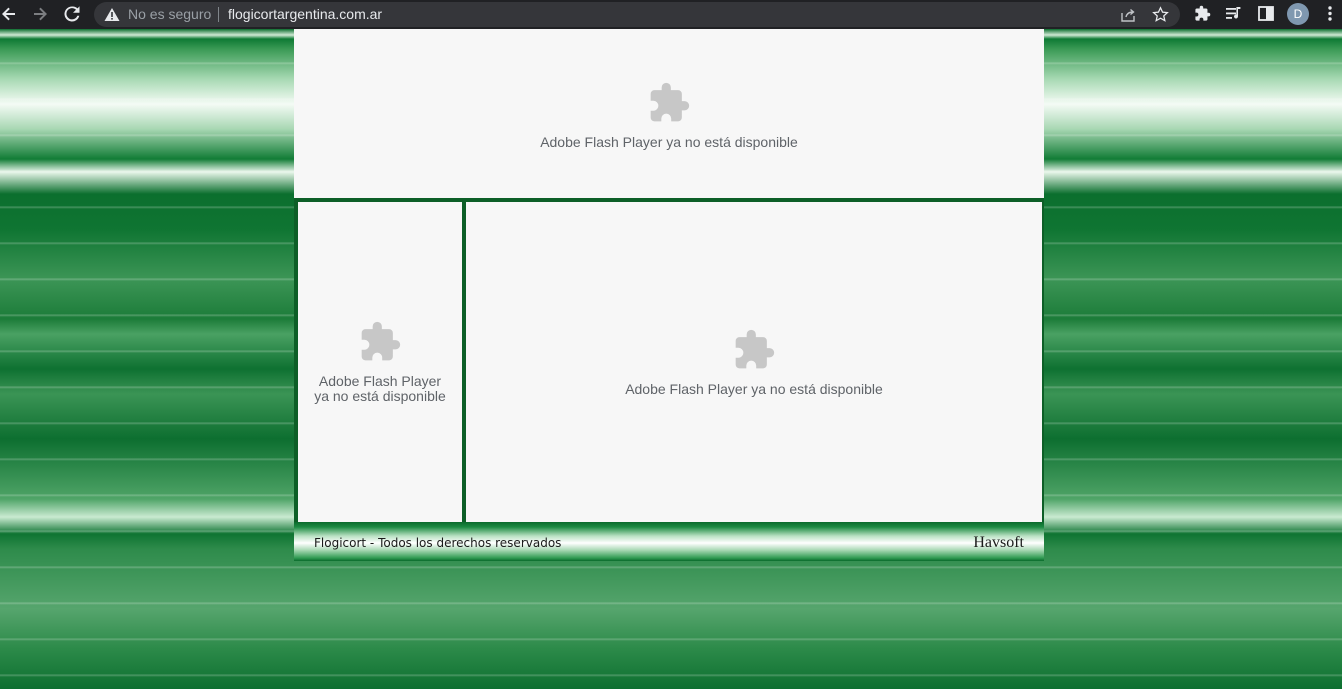 The width and height of the screenshot is (1342, 689). What do you see at coordinates (1202, 13) in the screenshot?
I see `extensions-icon` at bounding box center [1202, 13].